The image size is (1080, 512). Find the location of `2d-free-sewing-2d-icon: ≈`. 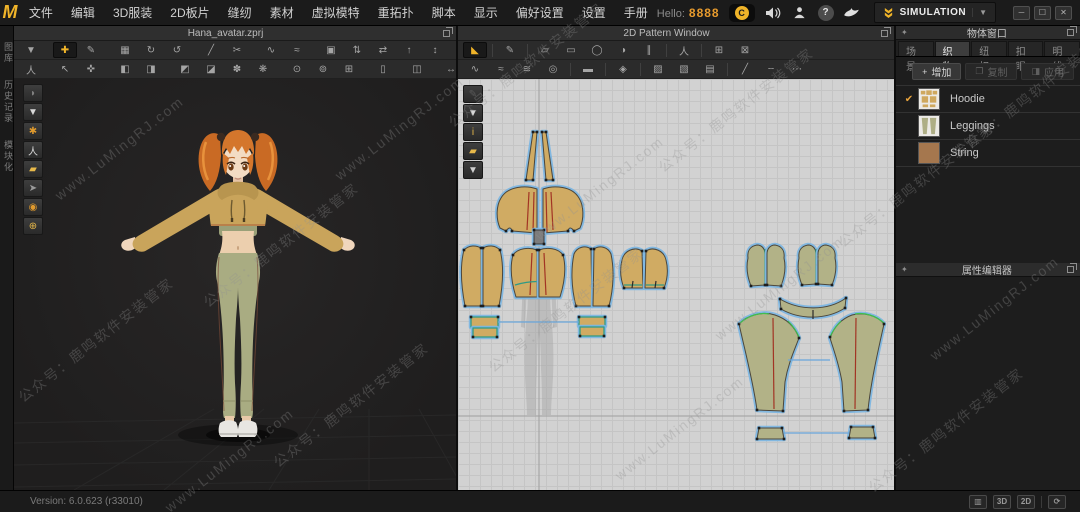

2d-free-sewing-2d-icon: ≈ is located at coordinates (501, 69).